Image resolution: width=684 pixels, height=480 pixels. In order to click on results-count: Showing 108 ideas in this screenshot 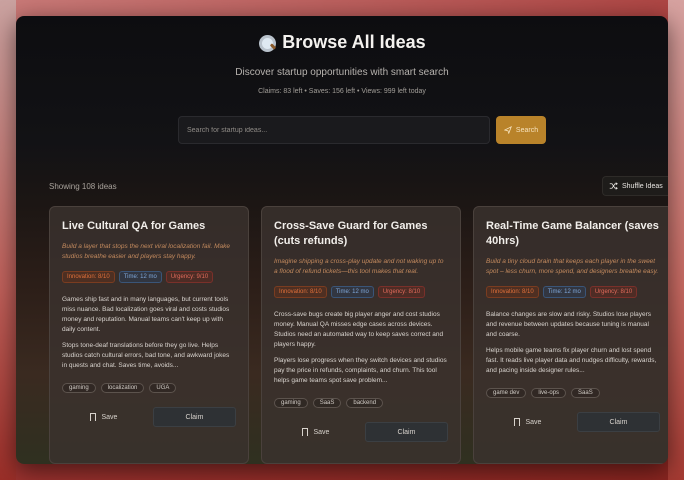, I will do `click(83, 186)`.